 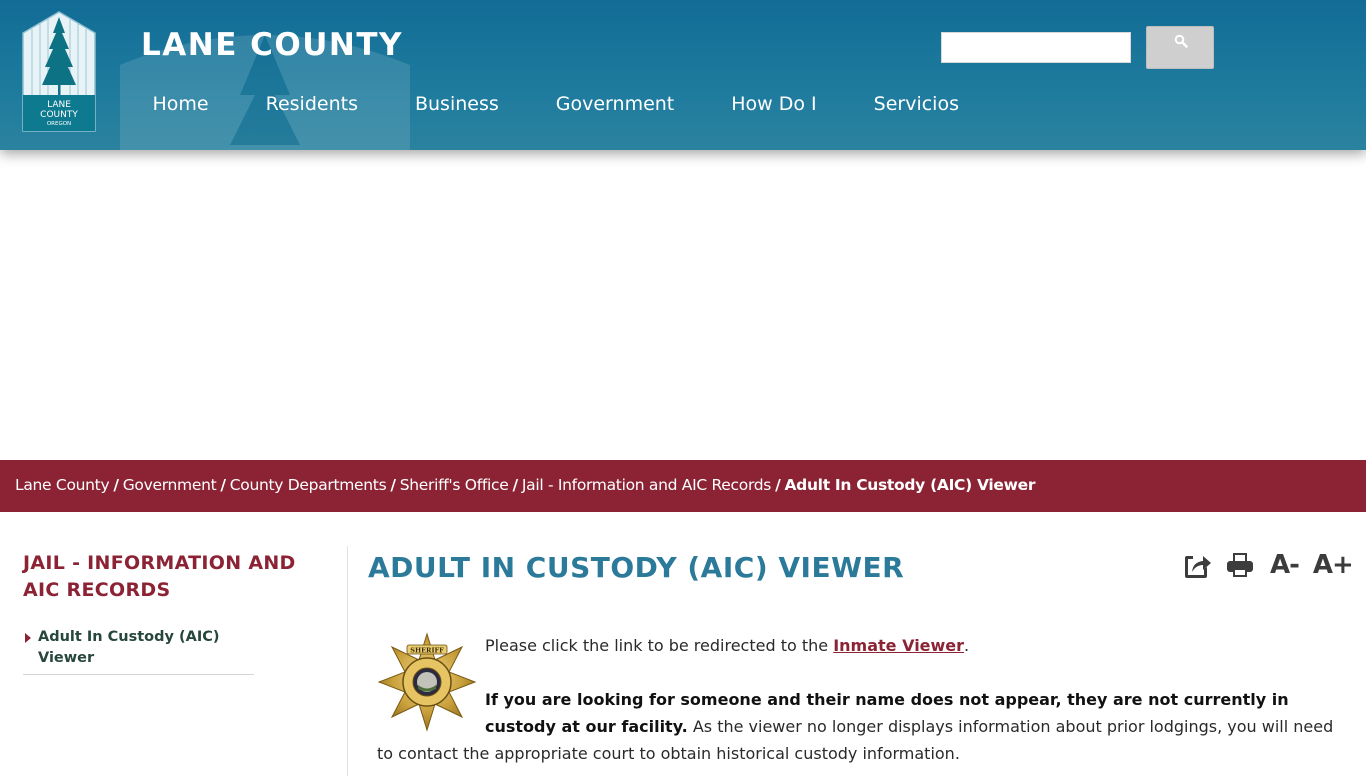 What do you see at coordinates (308, 485) in the screenshot?
I see `breadcrumb-county-departments: County Departments` at bounding box center [308, 485].